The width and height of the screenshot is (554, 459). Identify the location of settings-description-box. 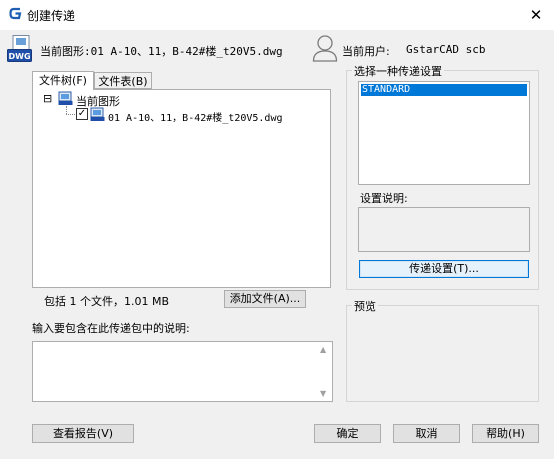
(444, 229).